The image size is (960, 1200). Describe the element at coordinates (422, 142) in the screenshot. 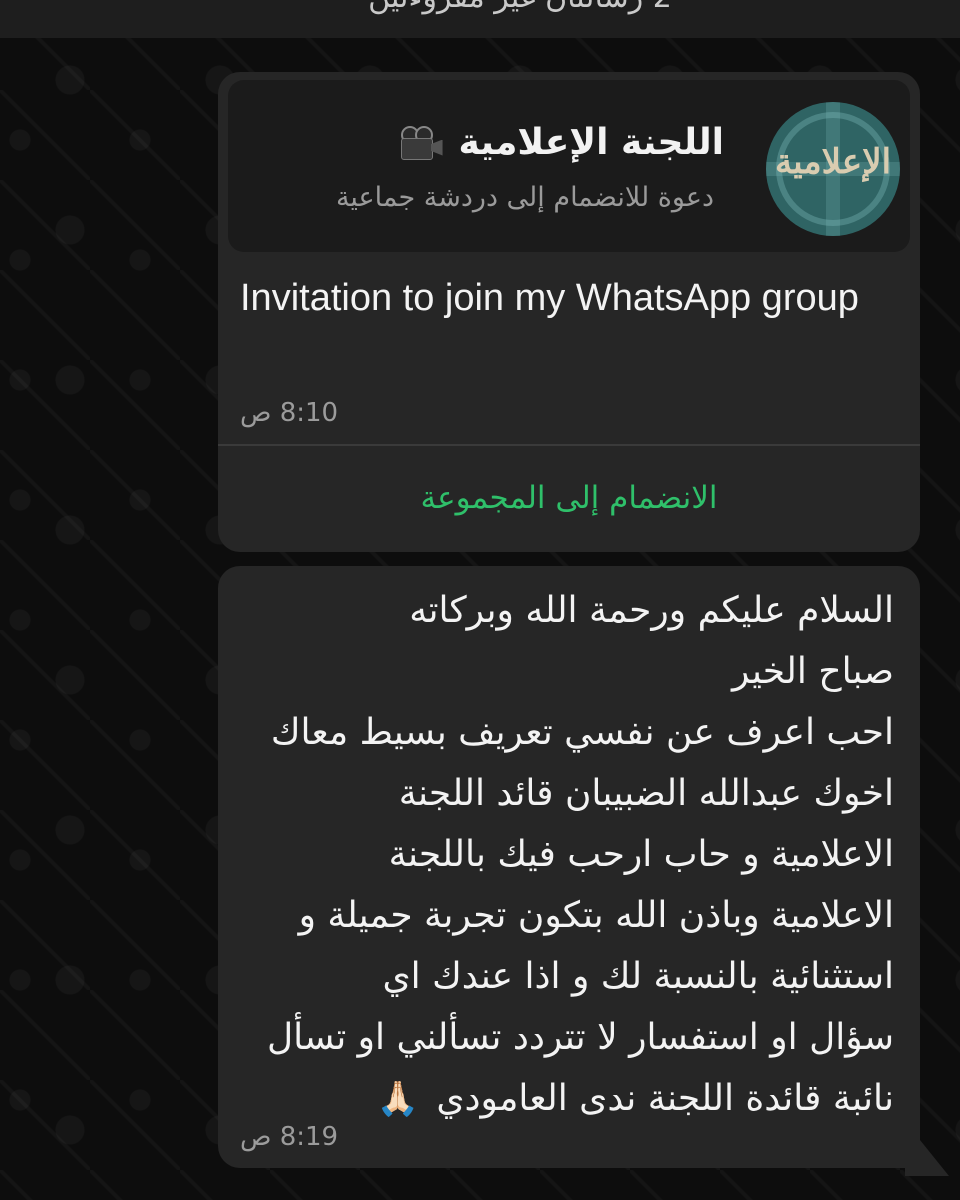

I see `movie-camera-icon` at that location.